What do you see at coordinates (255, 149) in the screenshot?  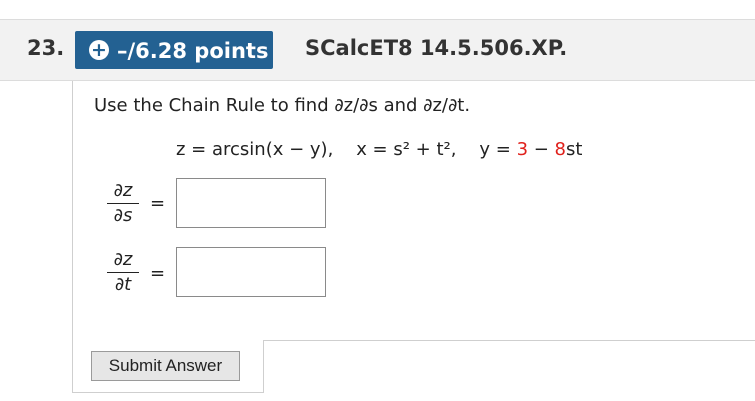 I see `z-definition: z = arcsin(x − y),` at bounding box center [255, 149].